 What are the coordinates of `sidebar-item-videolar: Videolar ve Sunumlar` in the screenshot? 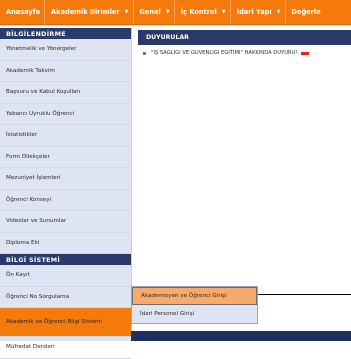 It's located at (65, 222).